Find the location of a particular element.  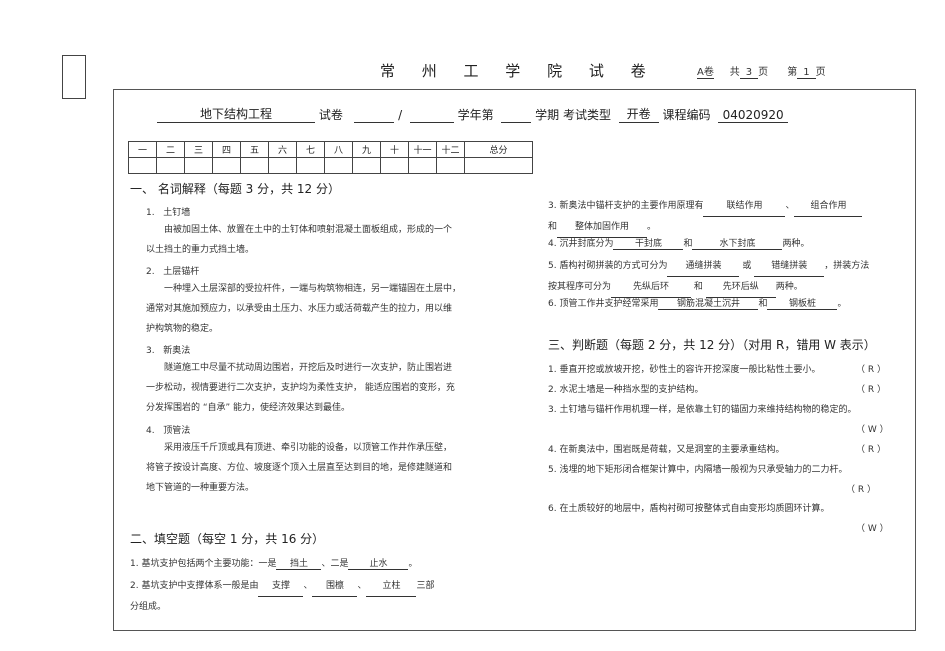

total-prefix: 共 is located at coordinates (734, 72).